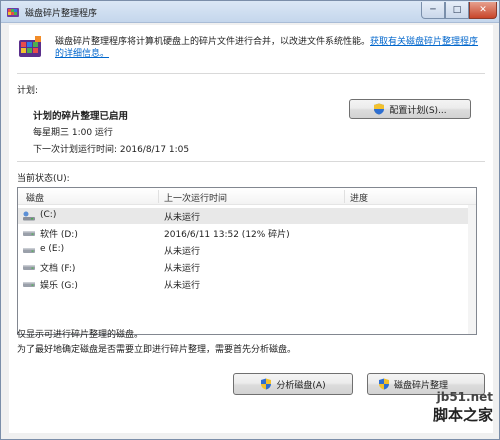  What do you see at coordinates (243, 250) in the screenshot?
I see `disk-row: e (E:) 从未运行` at bounding box center [243, 250].